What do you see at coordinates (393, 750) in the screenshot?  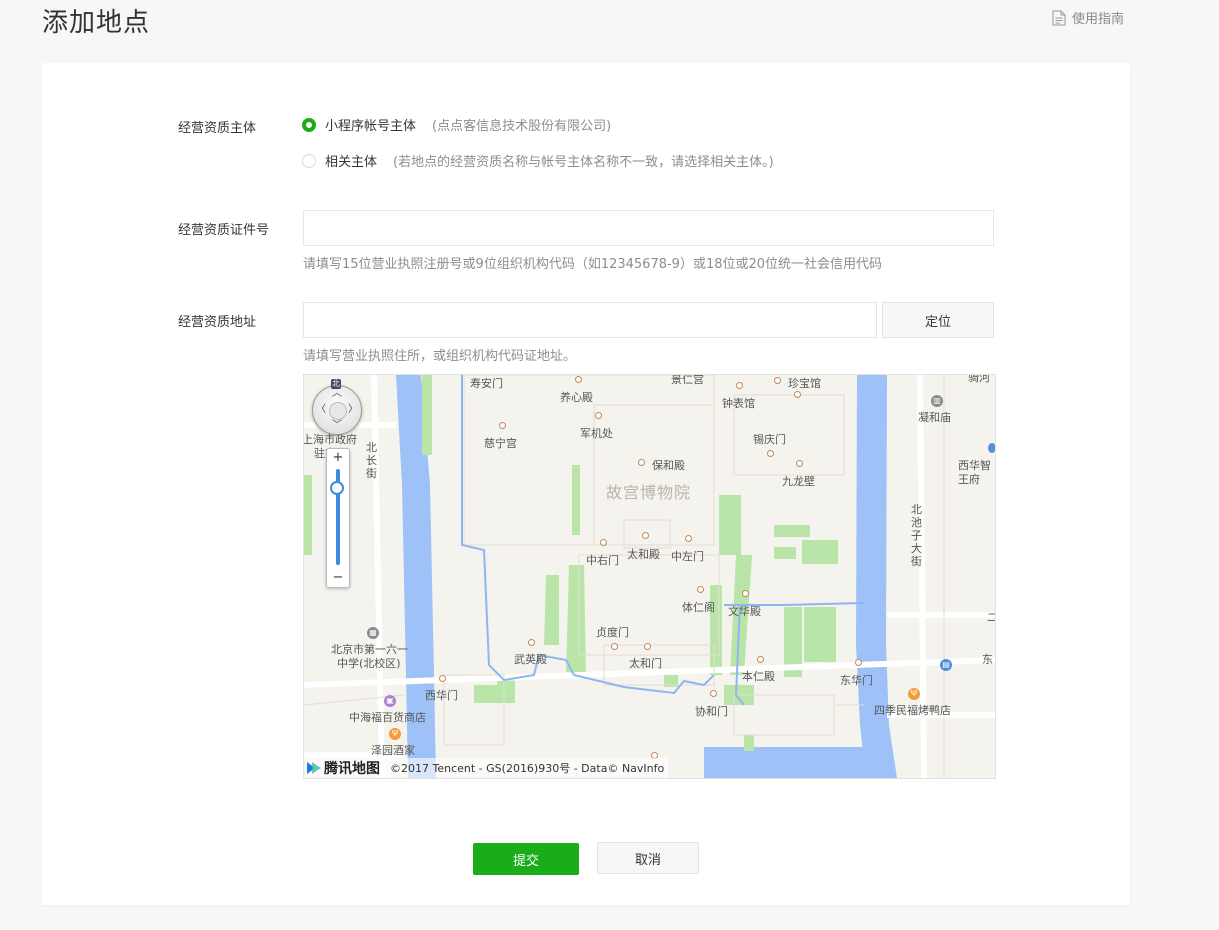 I see `map-label: 泽园酒家` at bounding box center [393, 750].